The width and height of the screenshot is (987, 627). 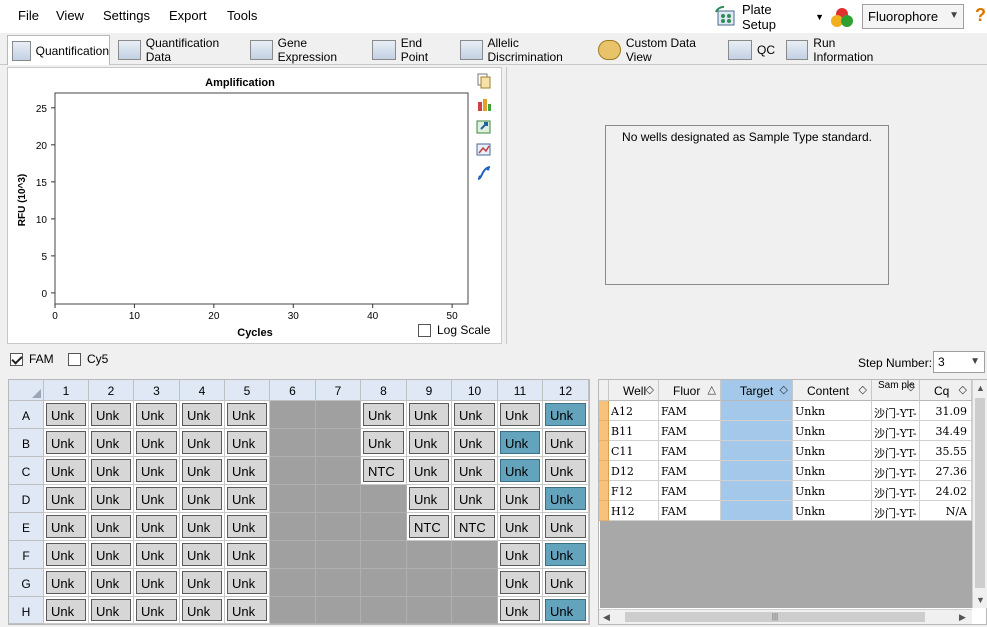 I want to click on results-column-header: Fluor △, so click(x=690, y=390).